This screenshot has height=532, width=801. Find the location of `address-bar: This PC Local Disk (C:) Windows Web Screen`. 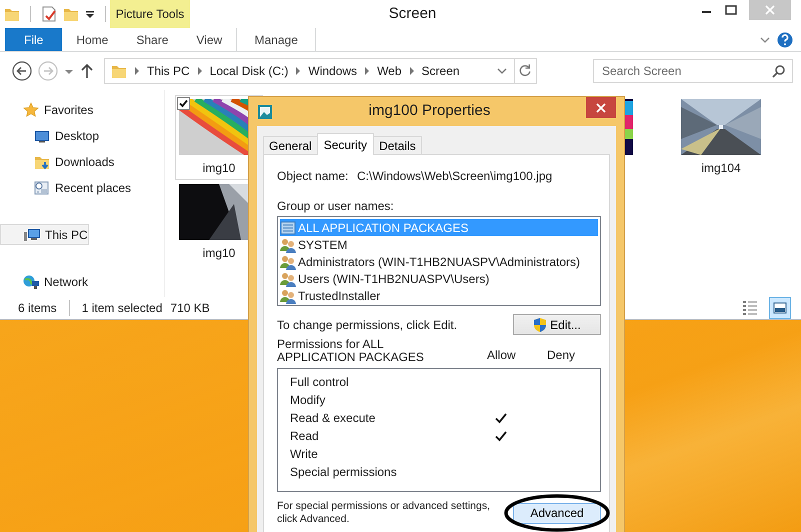

address-bar: This PC Local Disk (C:) Windows Web Screen is located at coordinates (320, 71).